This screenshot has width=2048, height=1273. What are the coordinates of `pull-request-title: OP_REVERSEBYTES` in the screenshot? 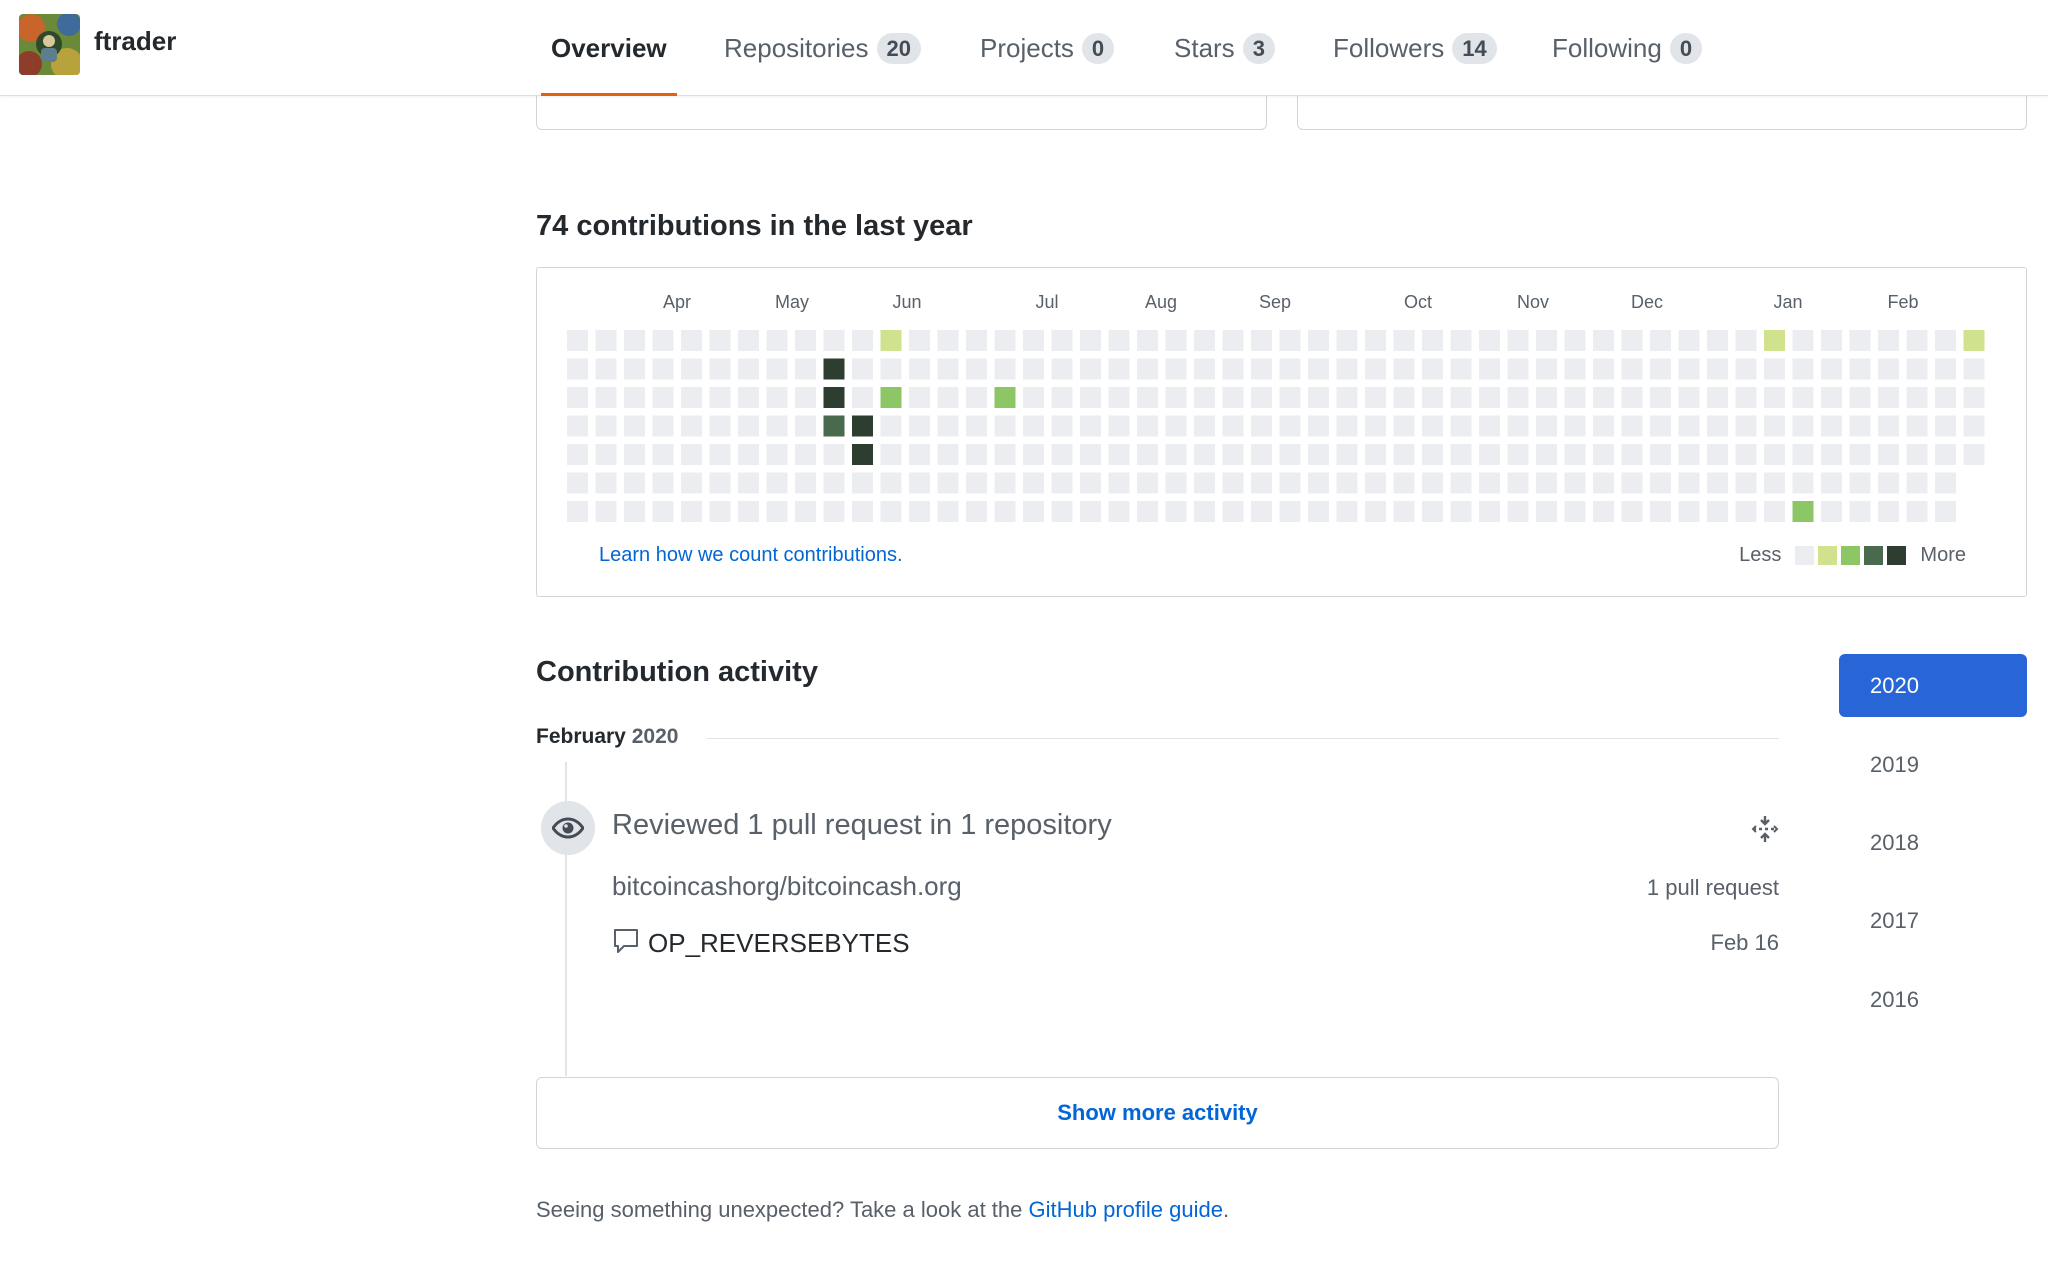 It's located at (779, 943).